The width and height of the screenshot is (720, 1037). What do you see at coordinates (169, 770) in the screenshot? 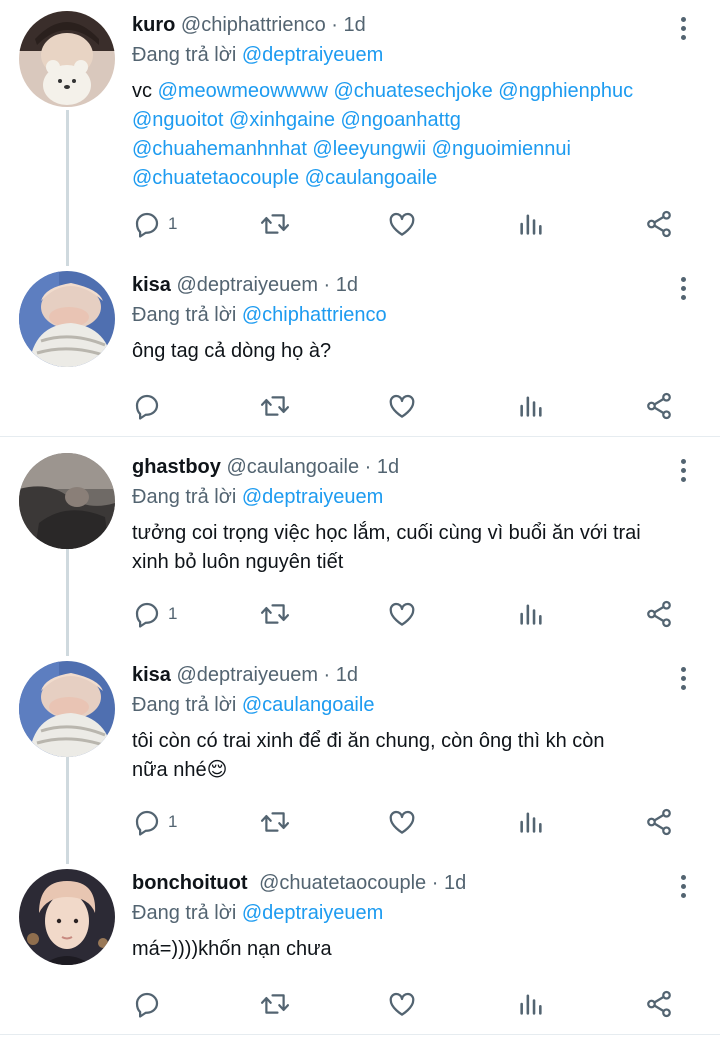
I see `text-line: nữa nhé` at bounding box center [169, 770].